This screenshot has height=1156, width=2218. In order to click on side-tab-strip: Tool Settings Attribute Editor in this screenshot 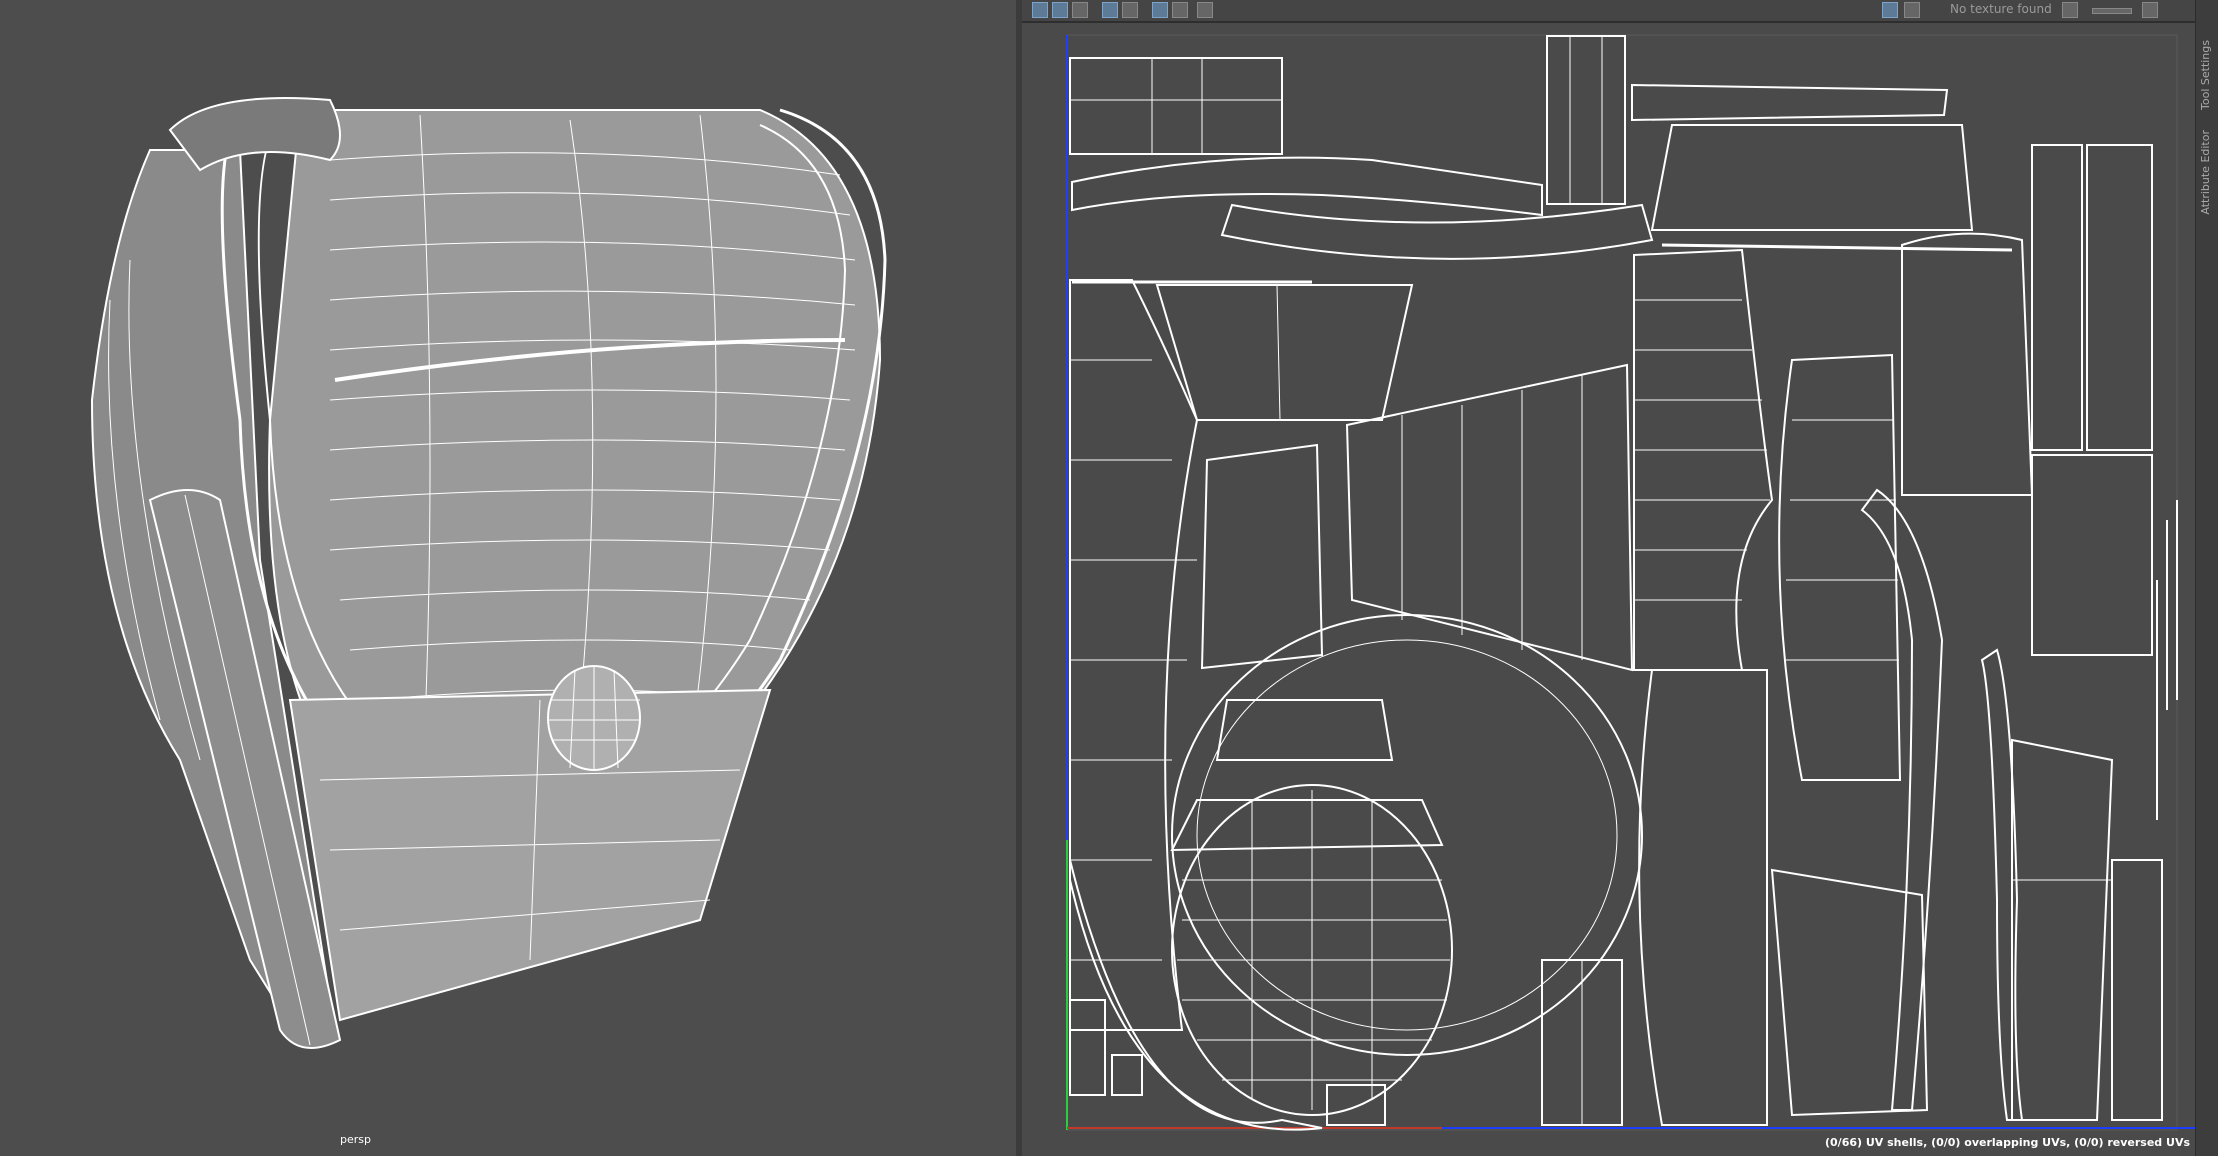, I will do `click(2206, 578)`.